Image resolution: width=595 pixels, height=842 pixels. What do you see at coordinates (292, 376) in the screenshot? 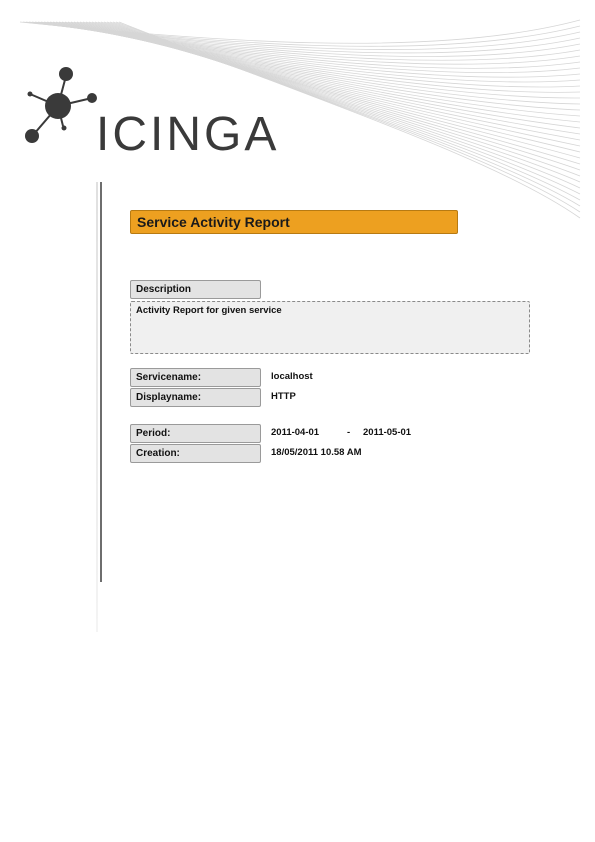
I see `servicename-value: localhost` at bounding box center [292, 376].